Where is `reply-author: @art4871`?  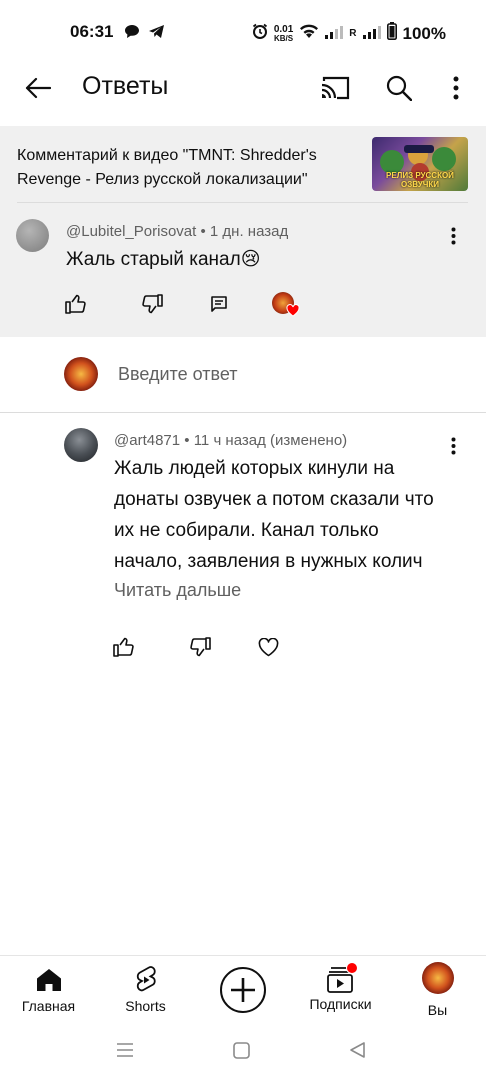 reply-author: @art4871 is located at coordinates (147, 440).